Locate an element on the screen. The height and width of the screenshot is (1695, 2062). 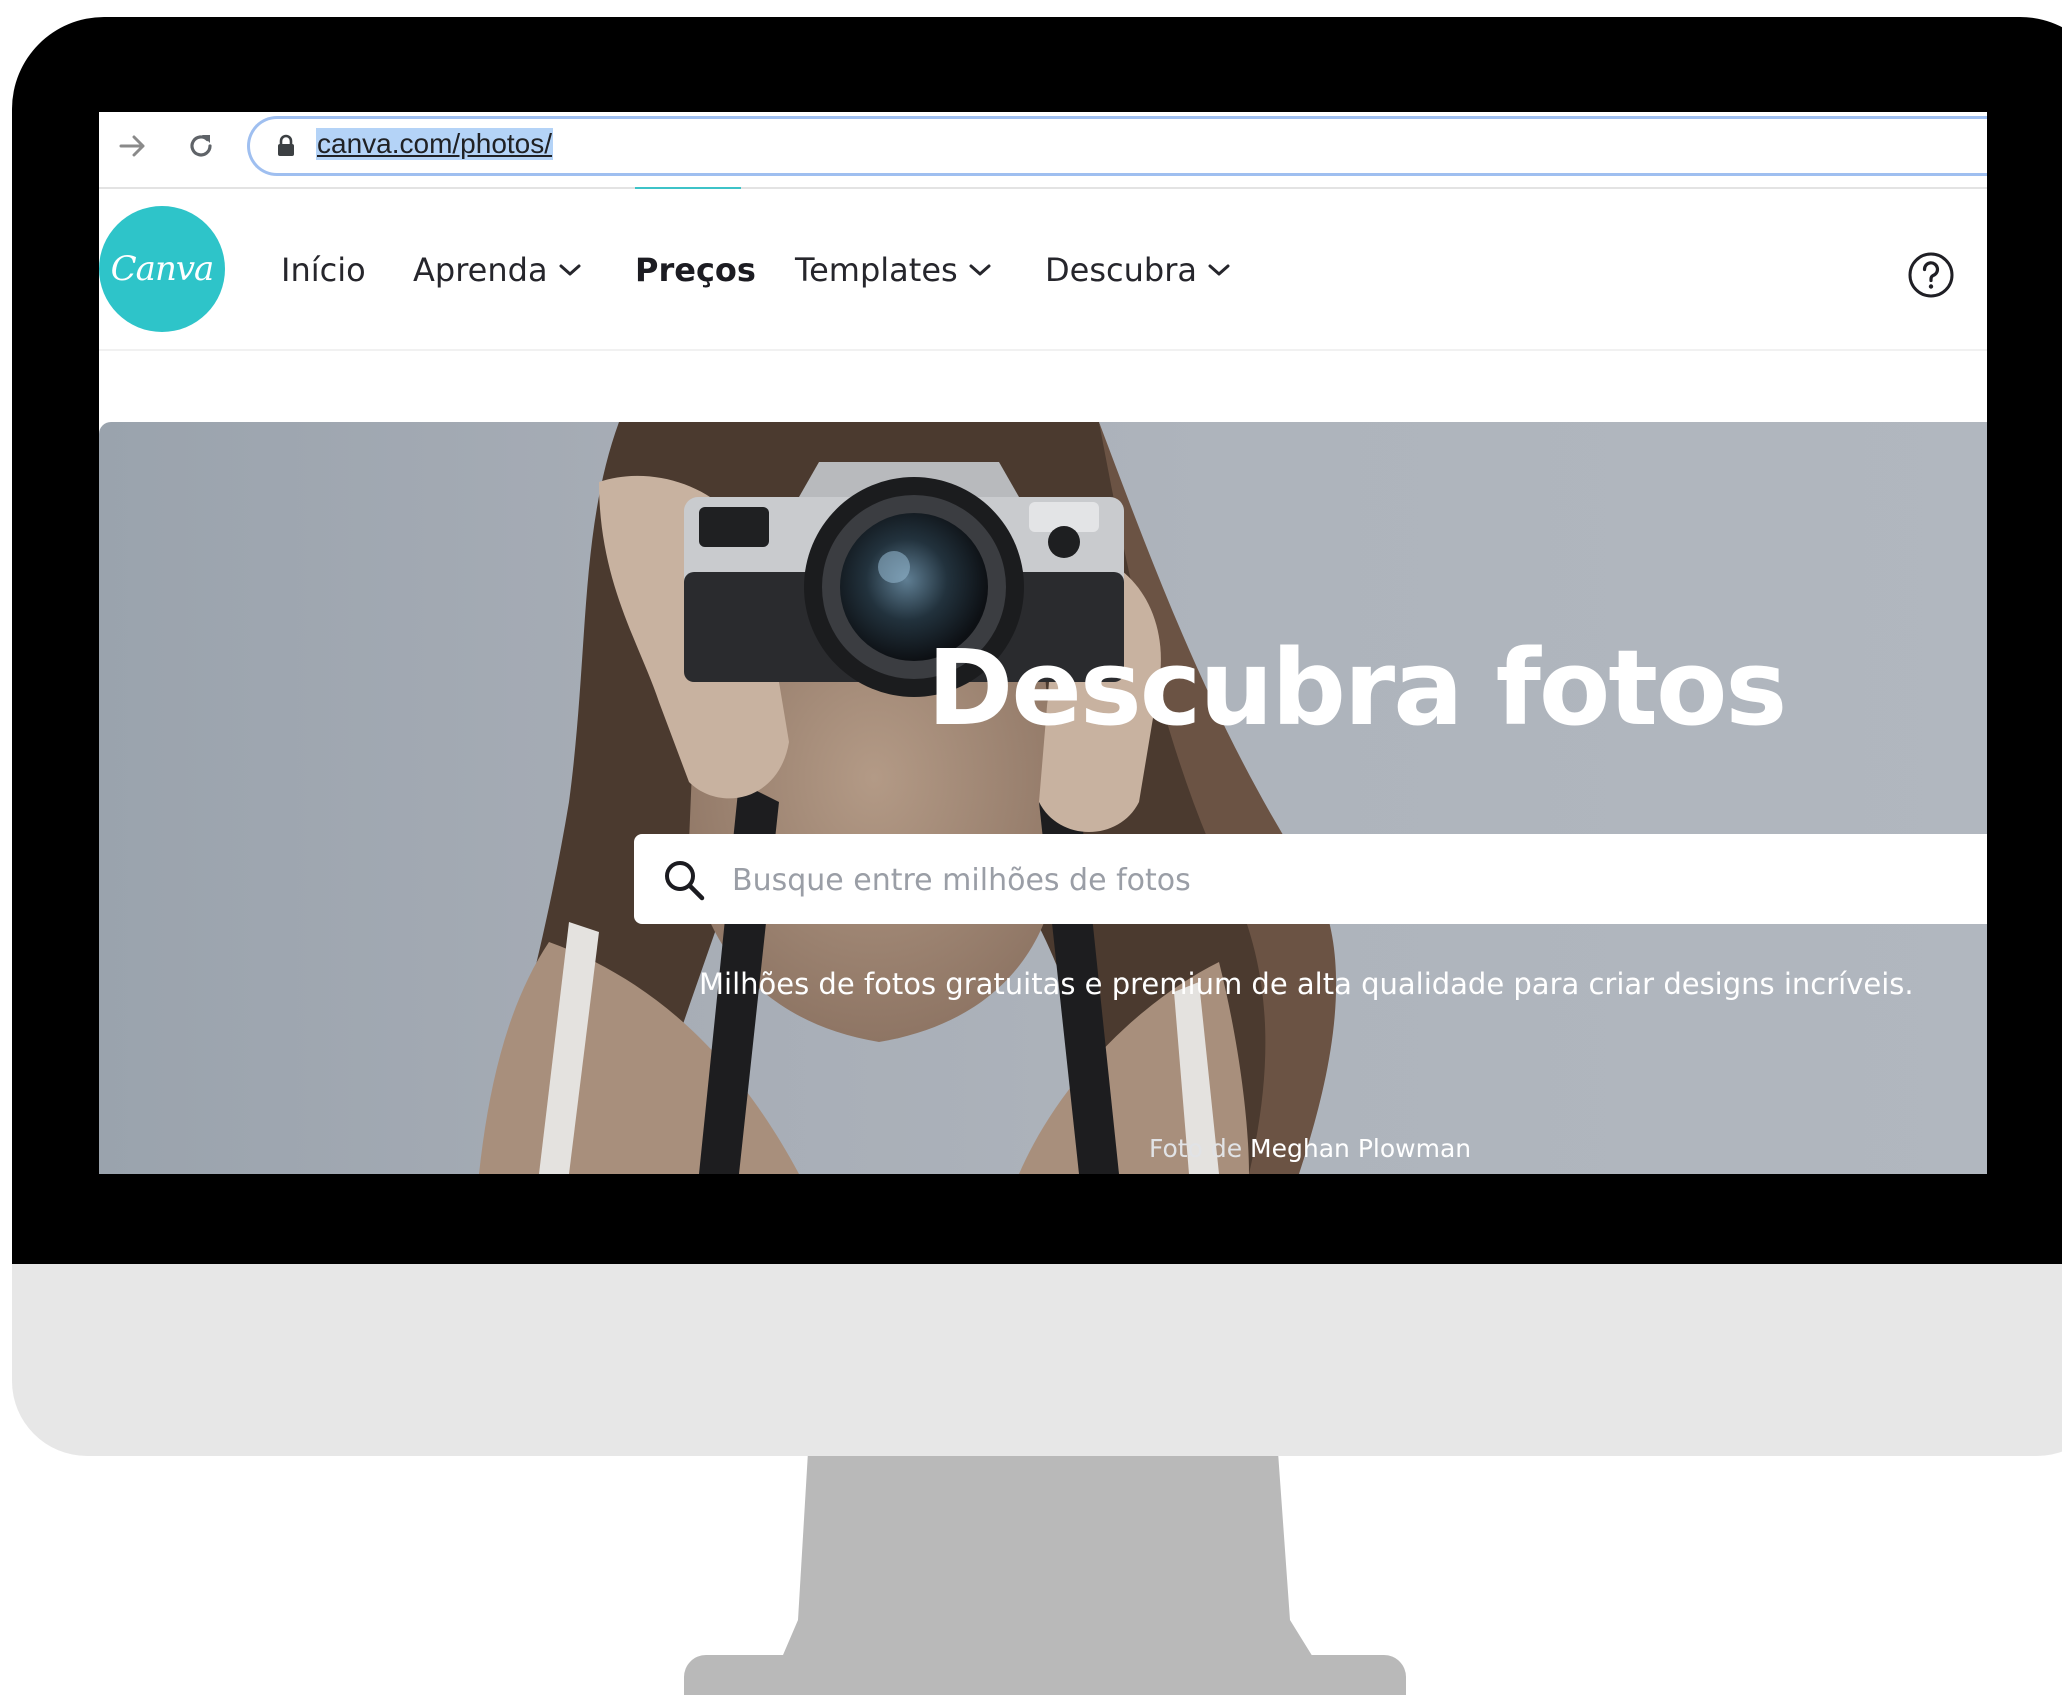
photo-credit: Foto de Meghan Plowman is located at coordinates (1310, 1148).